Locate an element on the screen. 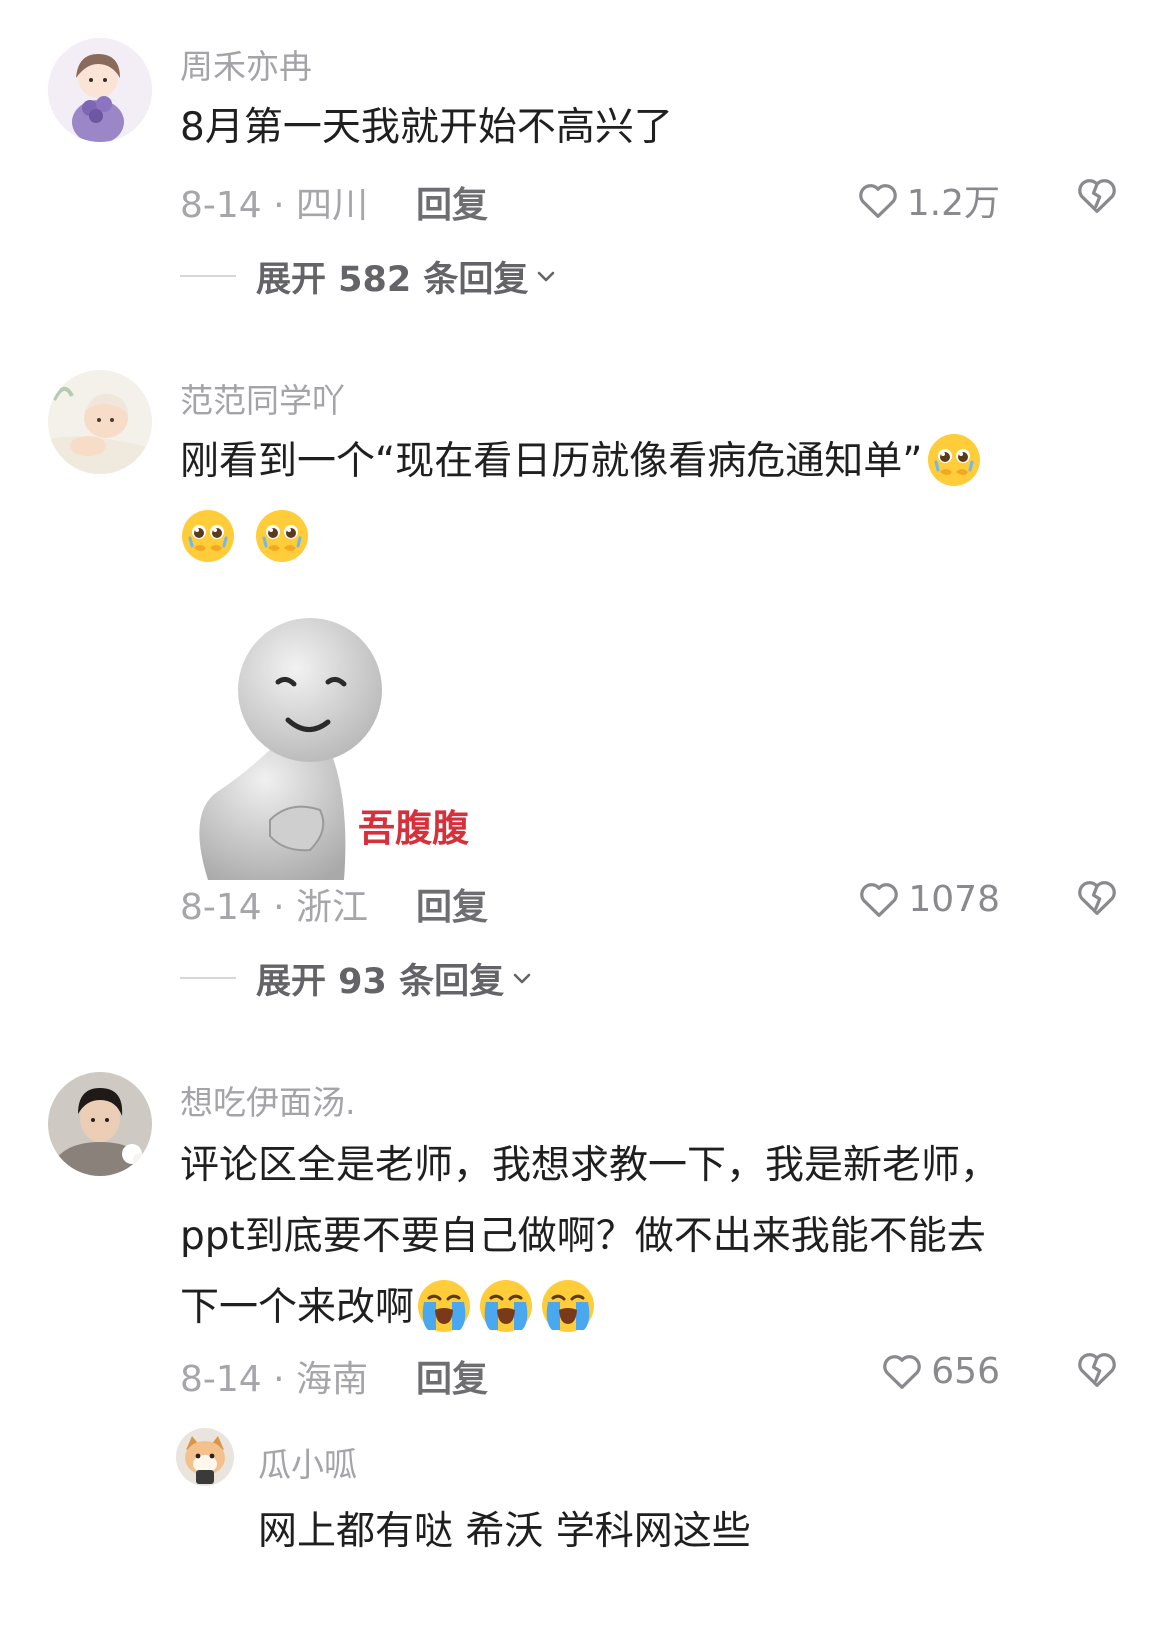 The height and width of the screenshot is (1634, 1170). like-count: 1.2万 is located at coordinates (953, 203).